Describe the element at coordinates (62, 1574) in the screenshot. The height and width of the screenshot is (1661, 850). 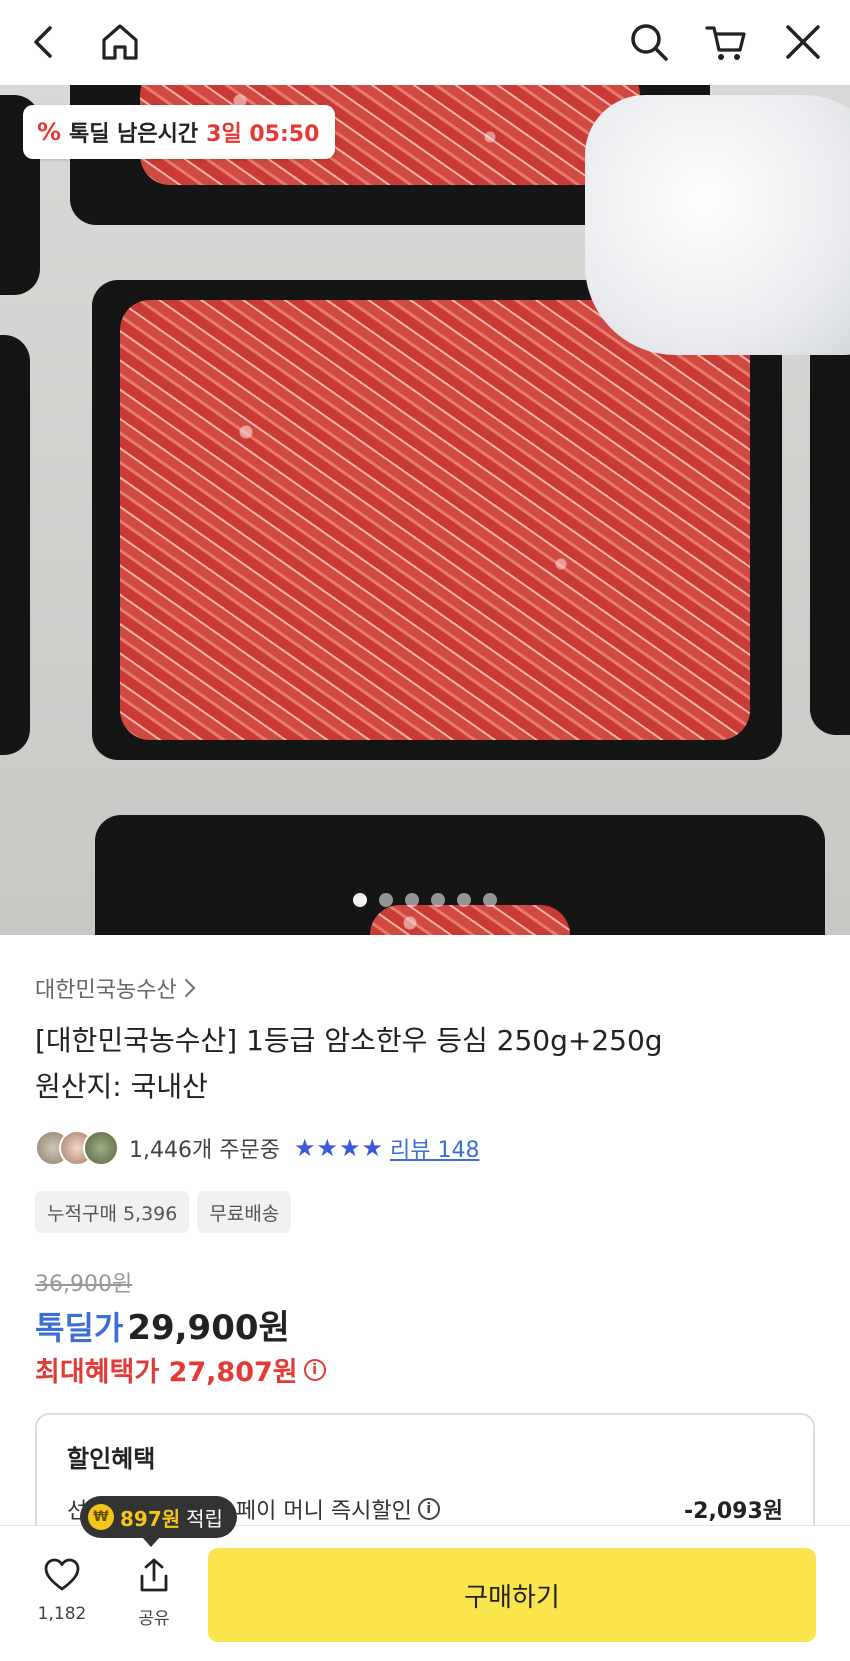
I see `heart-icon` at that location.